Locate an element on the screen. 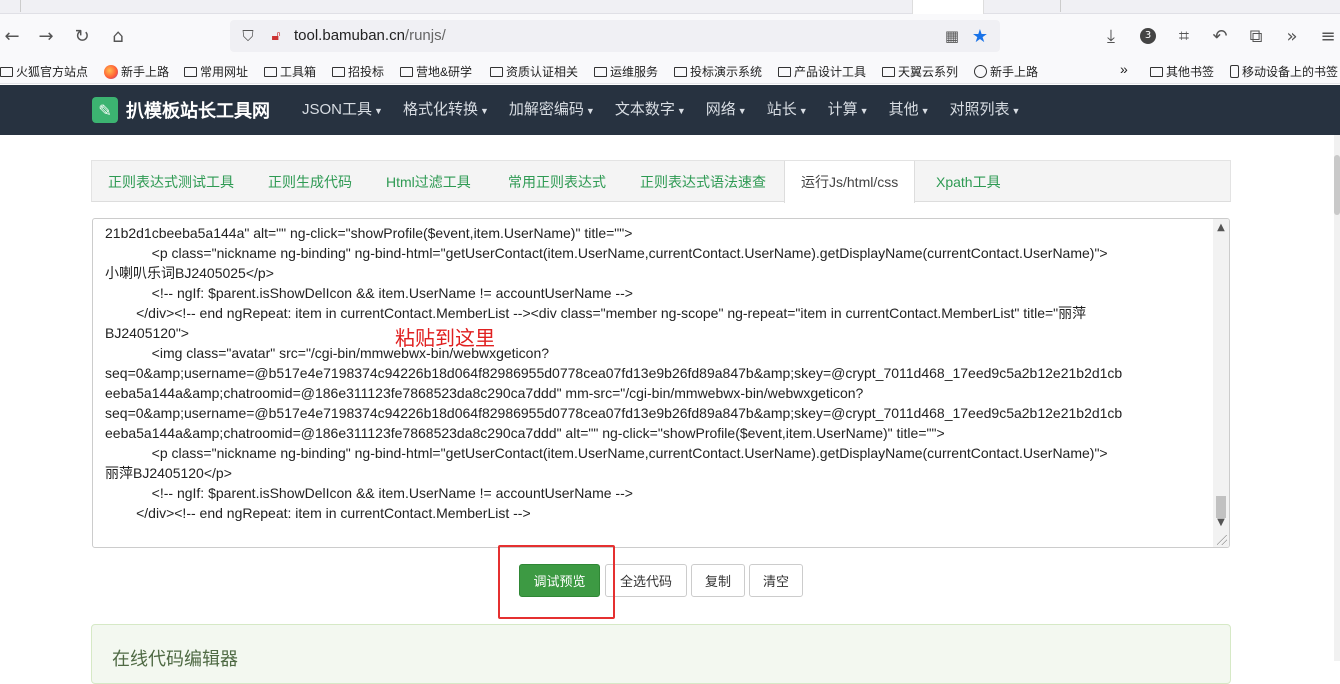 The width and height of the screenshot is (1340, 684). tab-common-regex: 常用正则表达式 is located at coordinates (557, 181).